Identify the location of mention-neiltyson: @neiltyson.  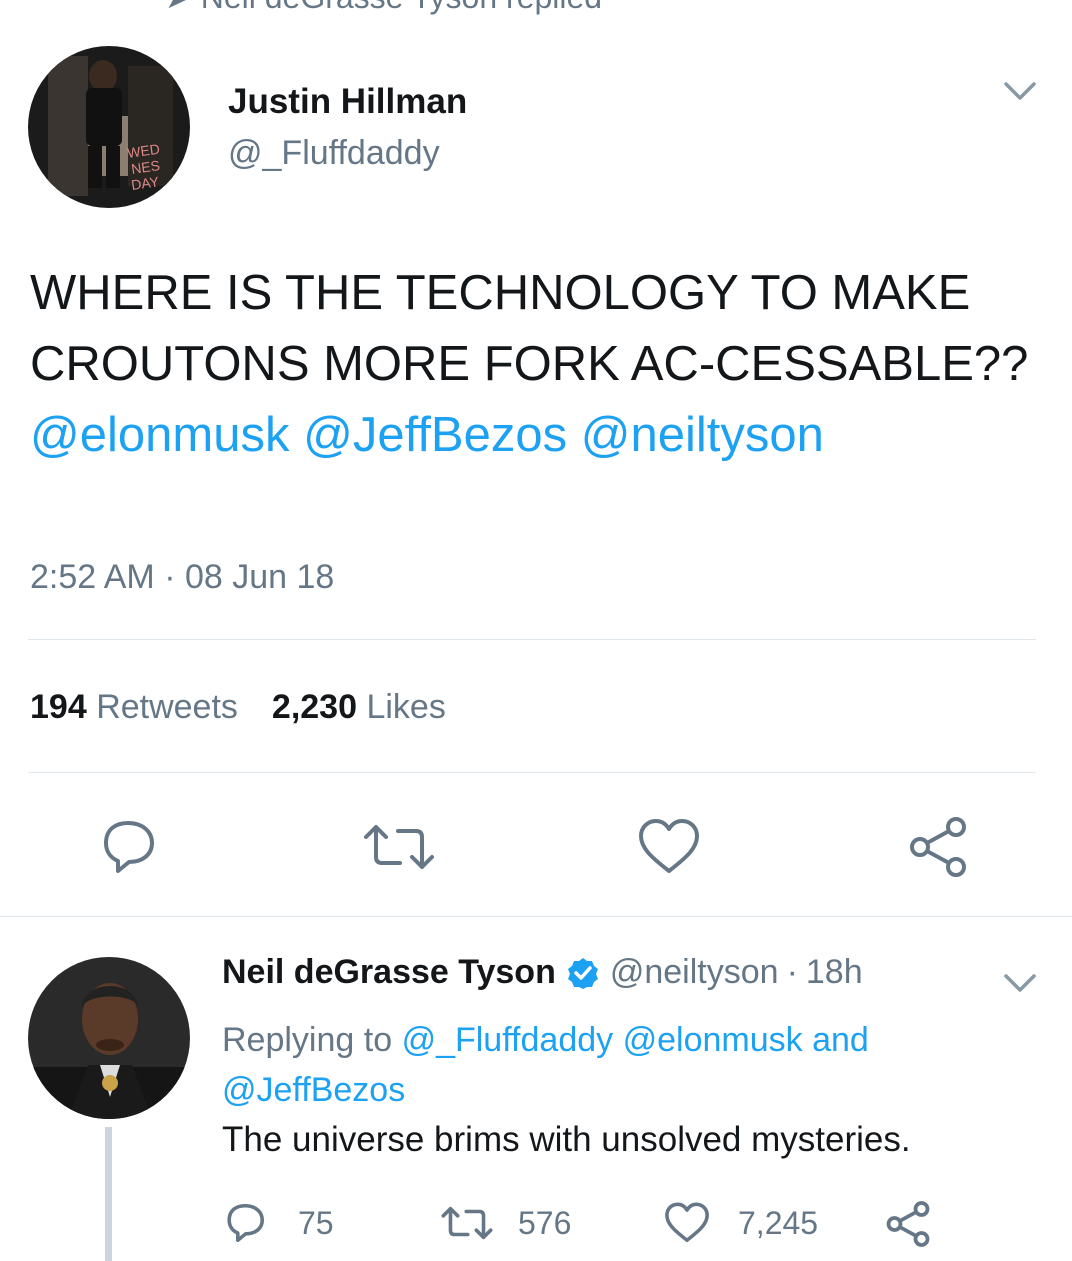
(702, 435).